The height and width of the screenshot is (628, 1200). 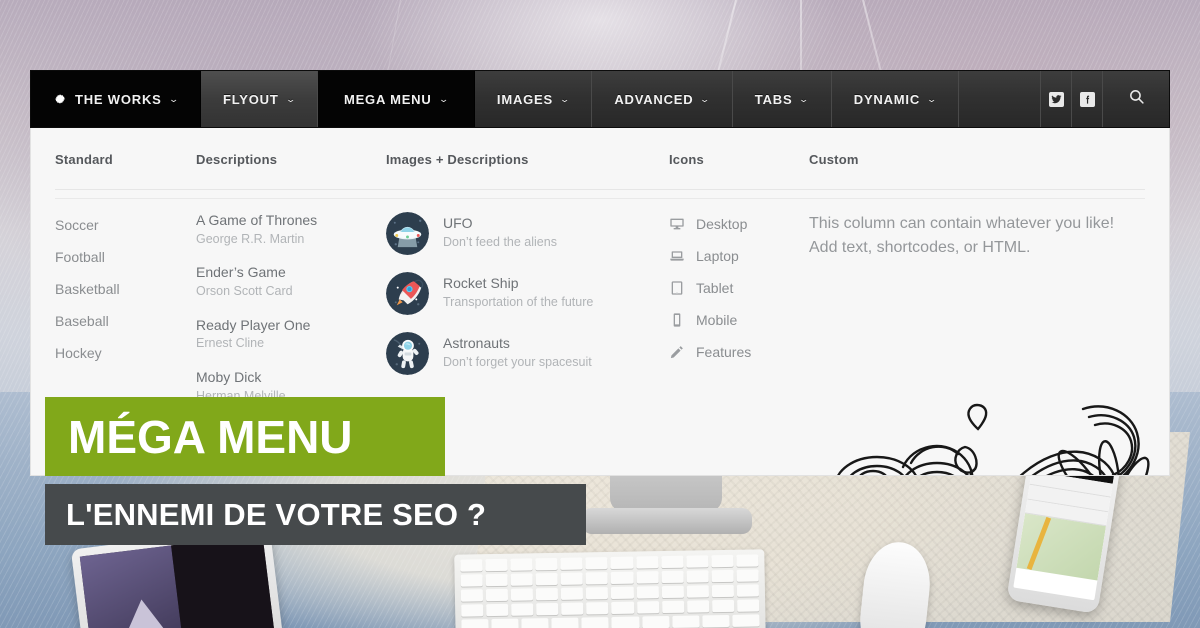 I want to click on column-header: Standard, so click(x=125, y=171).